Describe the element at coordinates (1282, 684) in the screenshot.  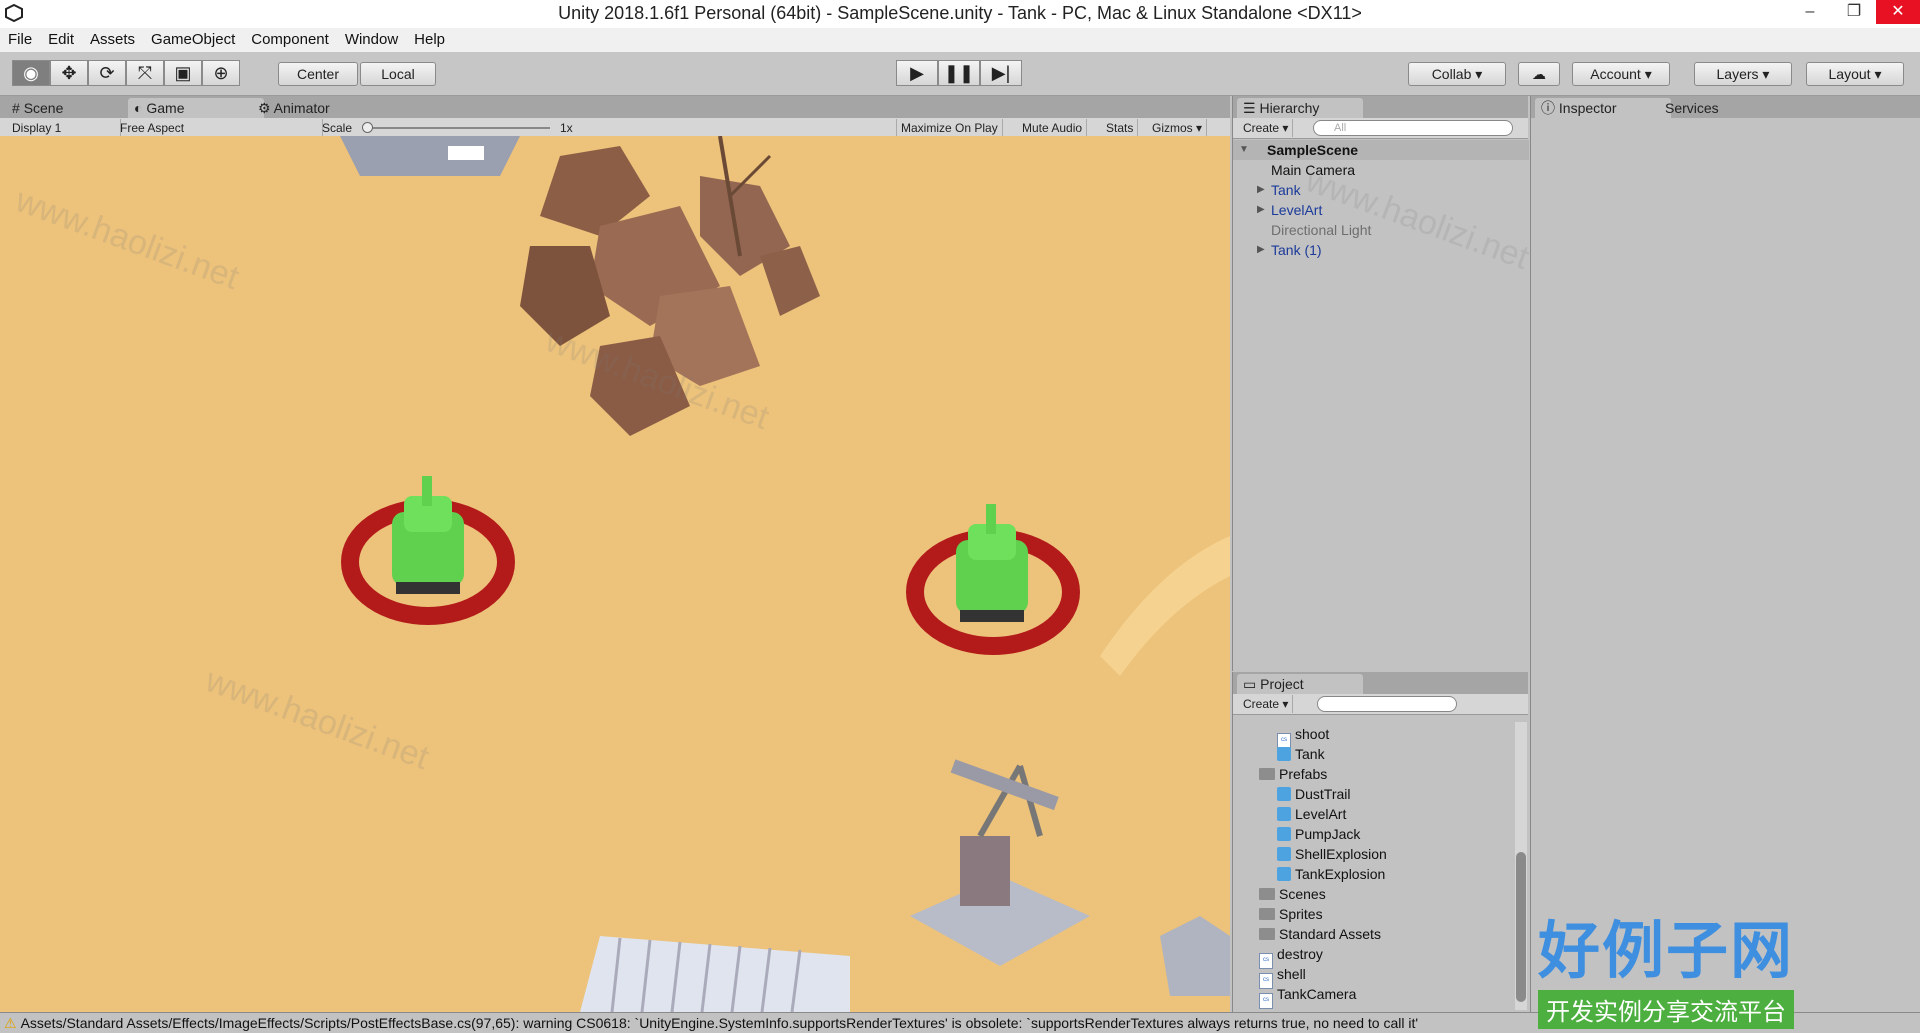
I see `tab-project-label: Project` at that location.